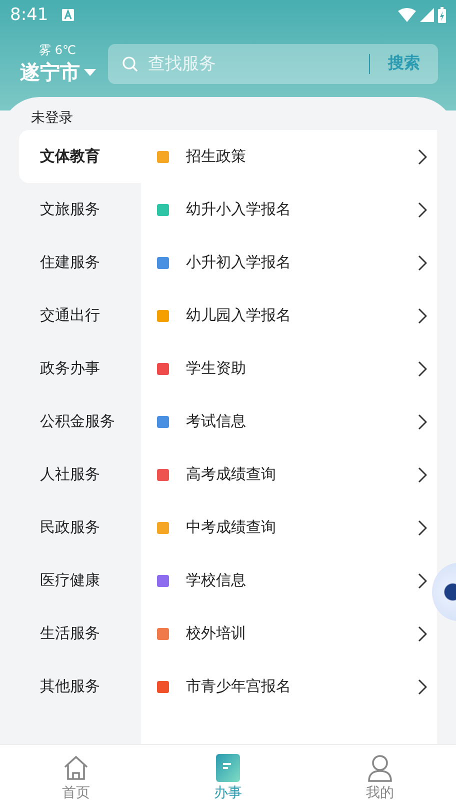 This screenshot has width=456, height=810. I want to click on category-tab: 文体教育, so click(80, 156).